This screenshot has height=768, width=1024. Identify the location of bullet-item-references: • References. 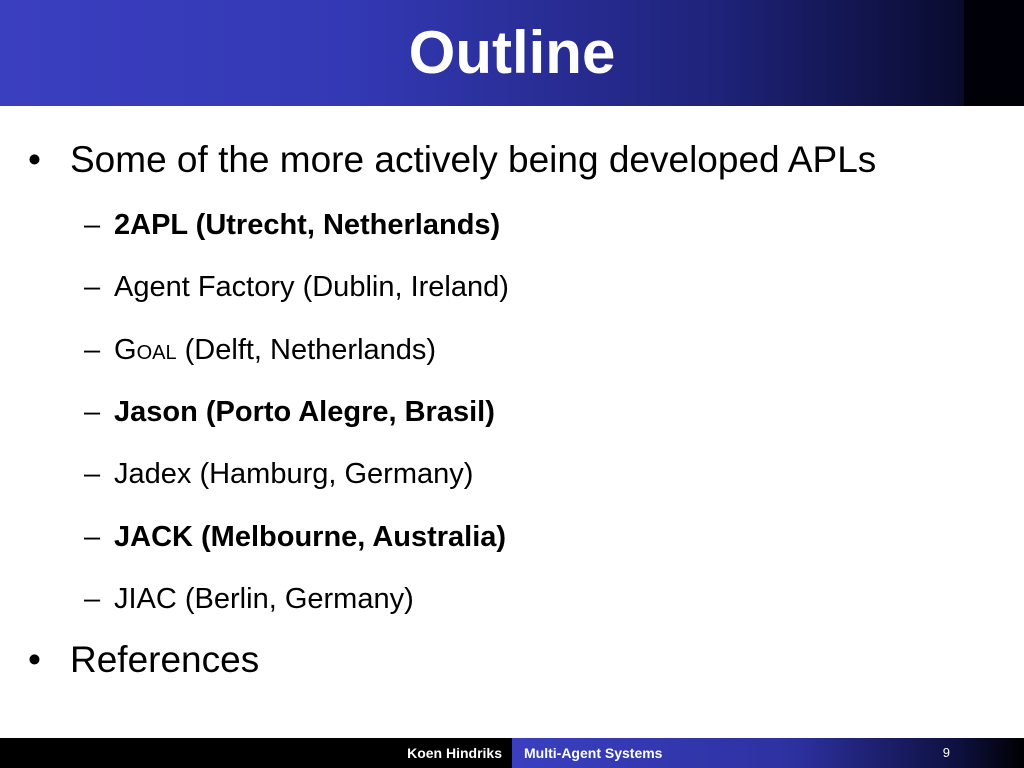
(143, 660).